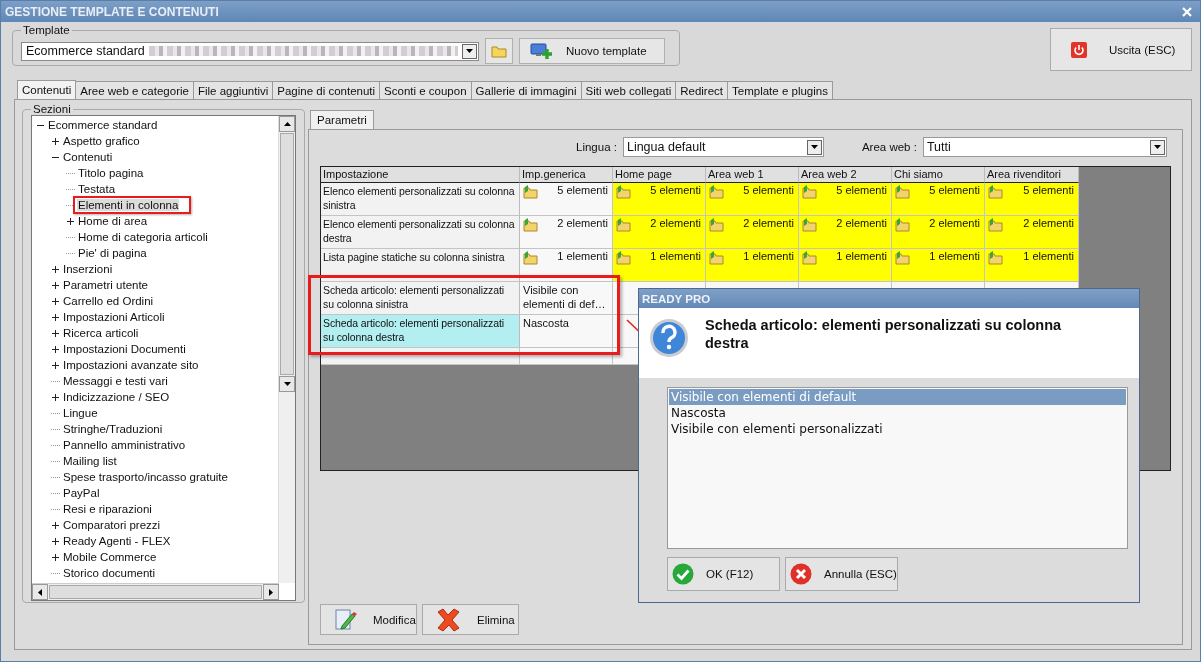 This screenshot has height=662, width=1201. Describe the element at coordinates (470, 619) in the screenshot. I see `delete-button: Elimina` at that location.